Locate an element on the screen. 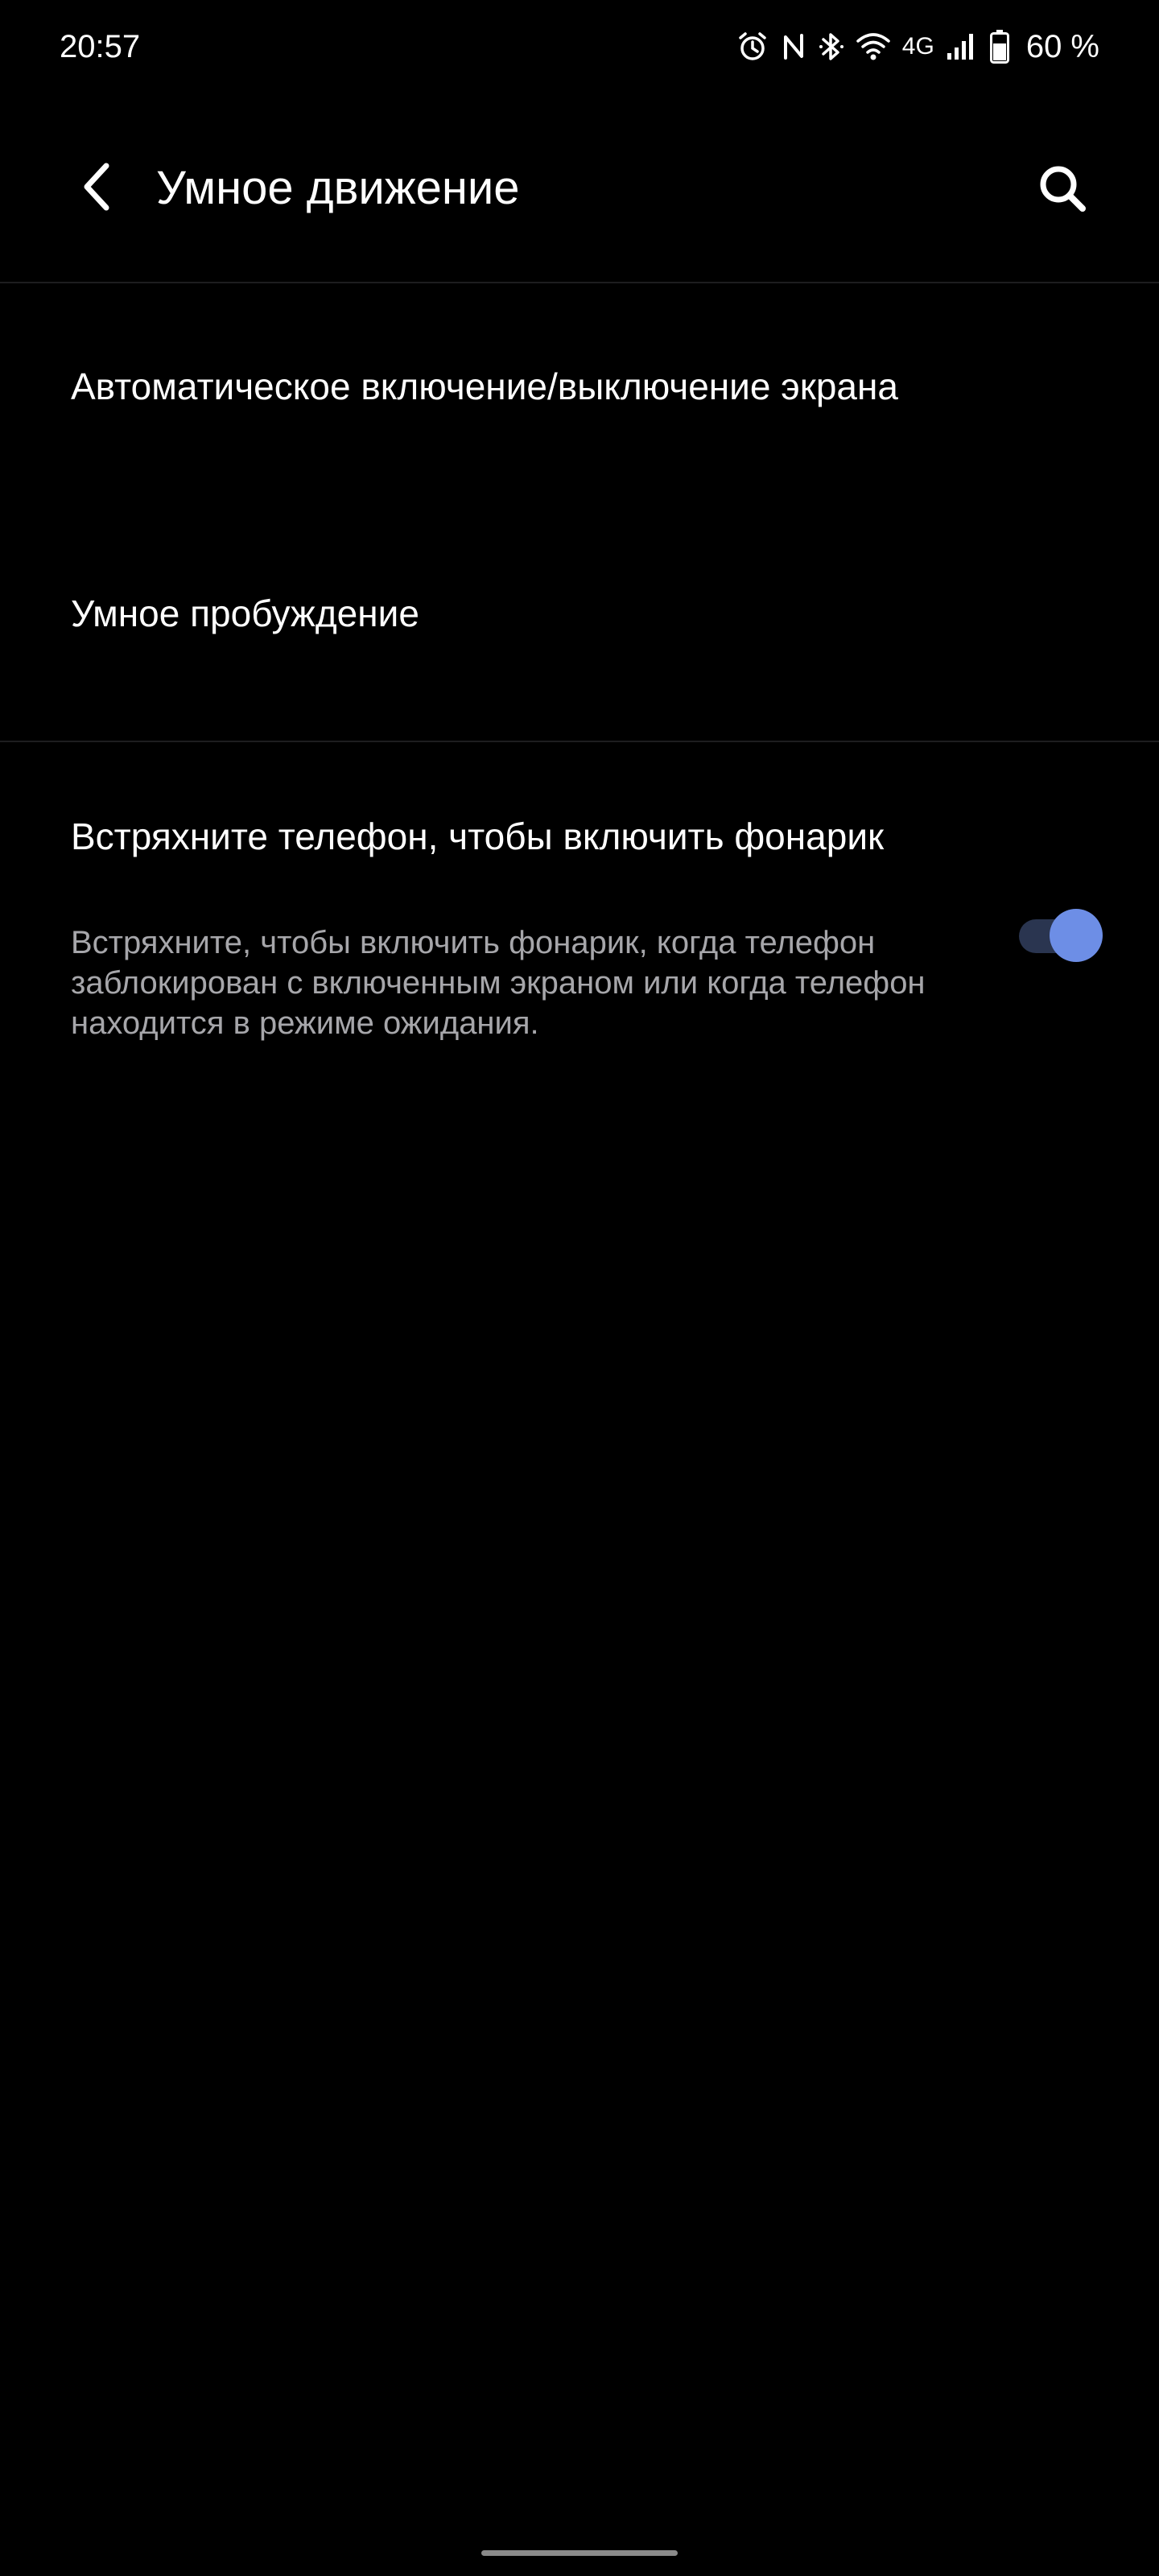 The image size is (1159, 2576). switch-thumb is located at coordinates (1076, 935).